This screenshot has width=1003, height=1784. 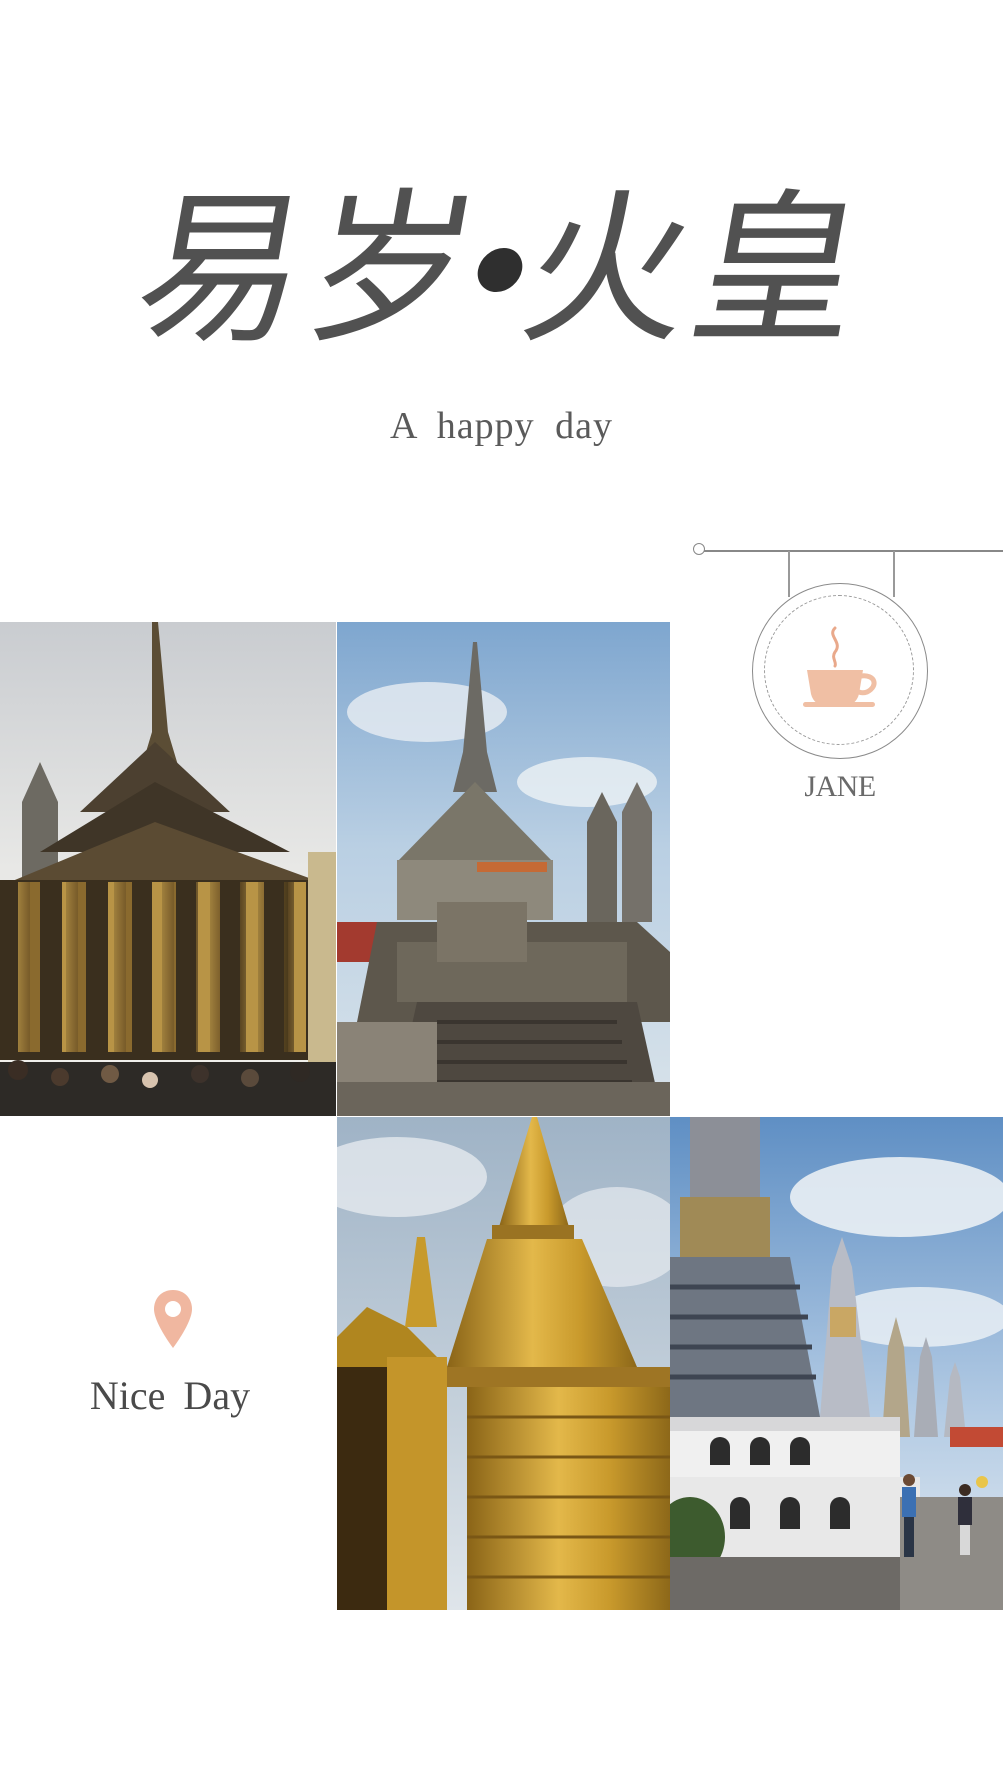 I want to click on white-prang-towers-photo, so click(x=836, y=1363).